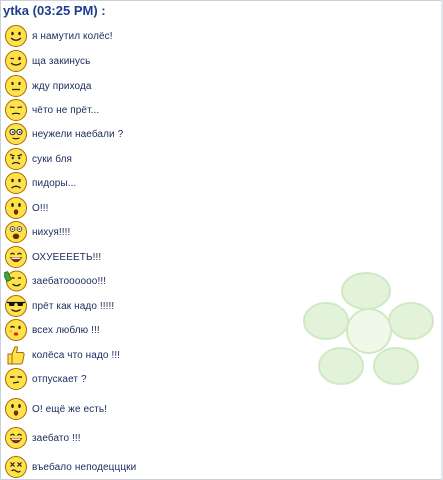 This screenshot has width=443, height=480. Describe the element at coordinates (84, 467) in the screenshot. I see `message-text: въебало неподецццки` at that location.